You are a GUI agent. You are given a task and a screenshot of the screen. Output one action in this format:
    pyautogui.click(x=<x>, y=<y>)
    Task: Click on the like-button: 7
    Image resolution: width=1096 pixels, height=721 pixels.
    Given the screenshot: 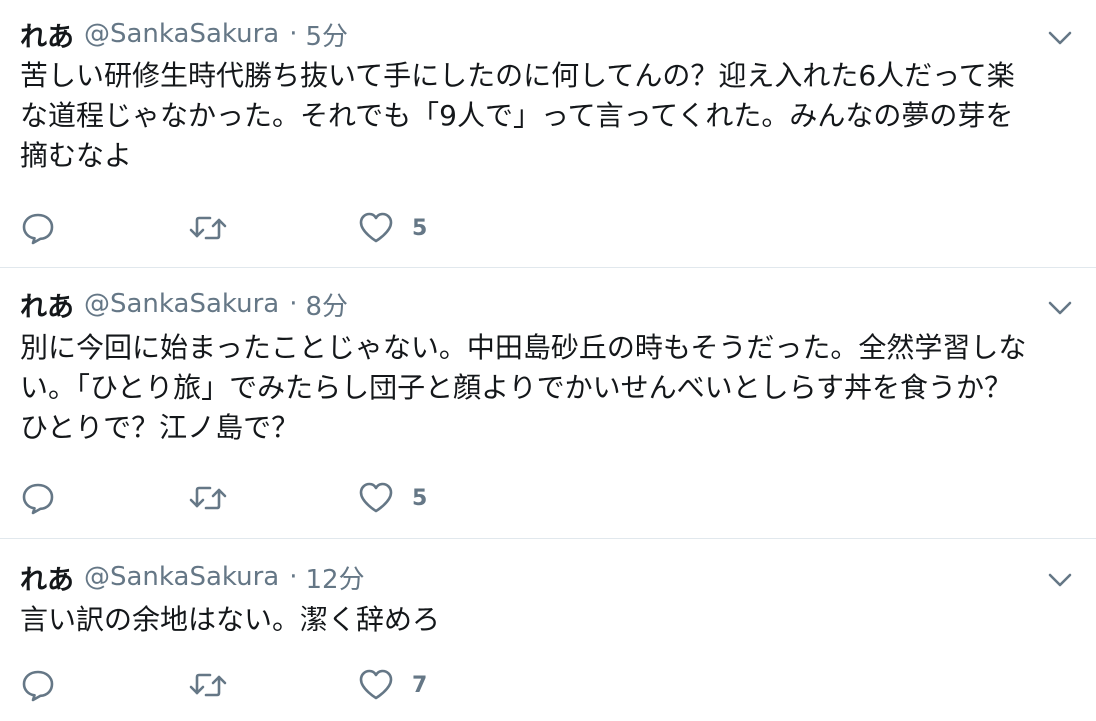 What is the action you would take?
    pyautogui.click(x=392, y=685)
    